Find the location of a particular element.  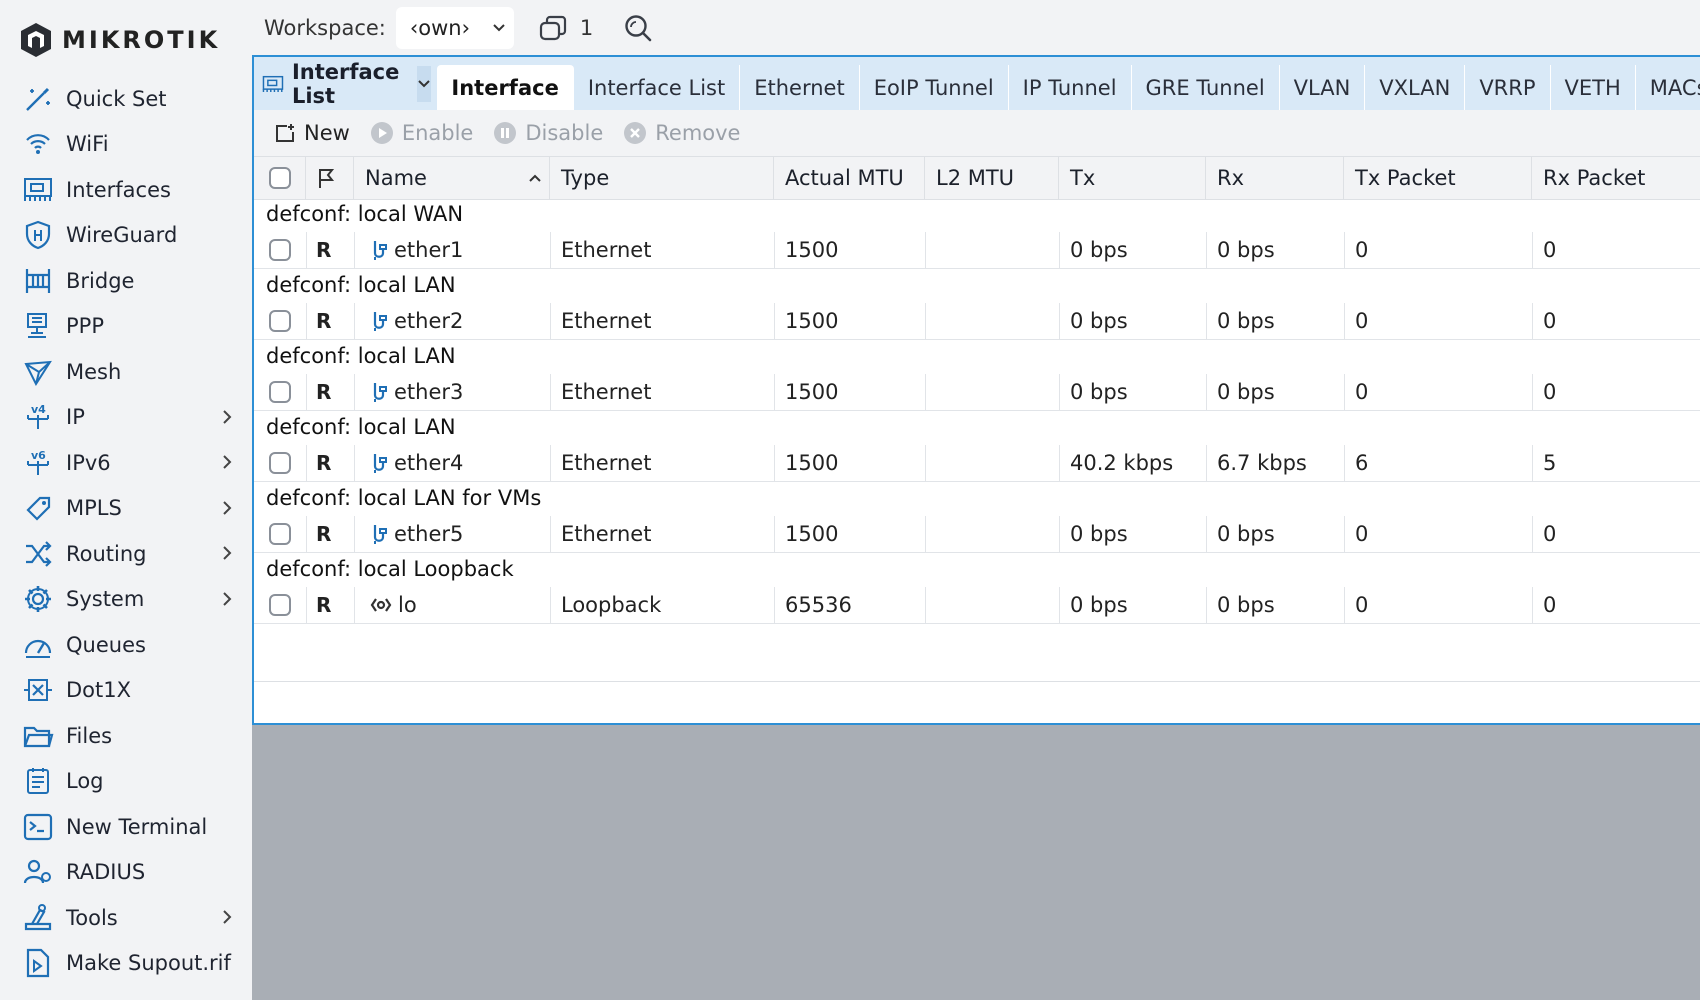

sidebar-item-ppp: PPP is located at coordinates (126, 327).